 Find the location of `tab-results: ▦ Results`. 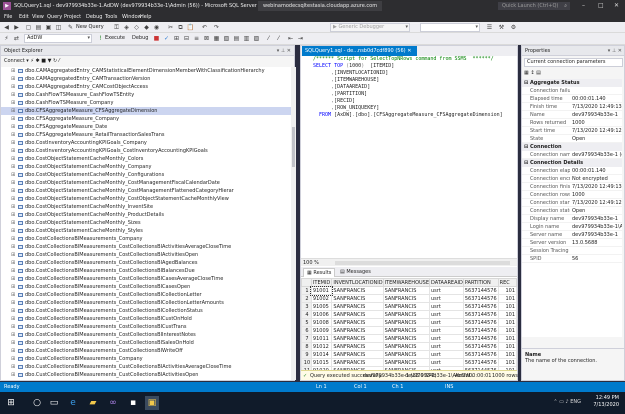

tab-results: ▦ Results is located at coordinates (319, 272).